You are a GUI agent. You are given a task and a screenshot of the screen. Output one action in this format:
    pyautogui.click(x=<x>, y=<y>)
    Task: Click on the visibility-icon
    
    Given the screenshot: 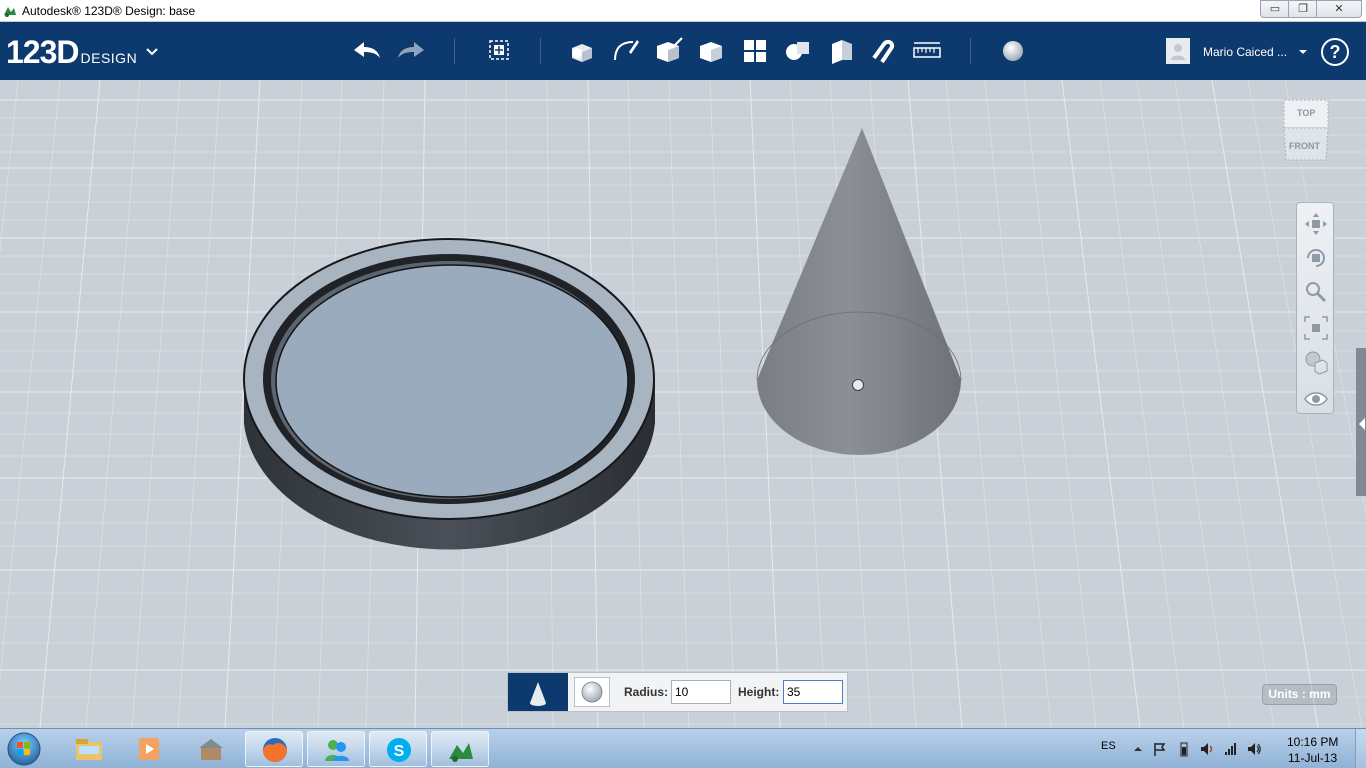 What is the action you would take?
    pyautogui.click(x=1316, y=399)
    